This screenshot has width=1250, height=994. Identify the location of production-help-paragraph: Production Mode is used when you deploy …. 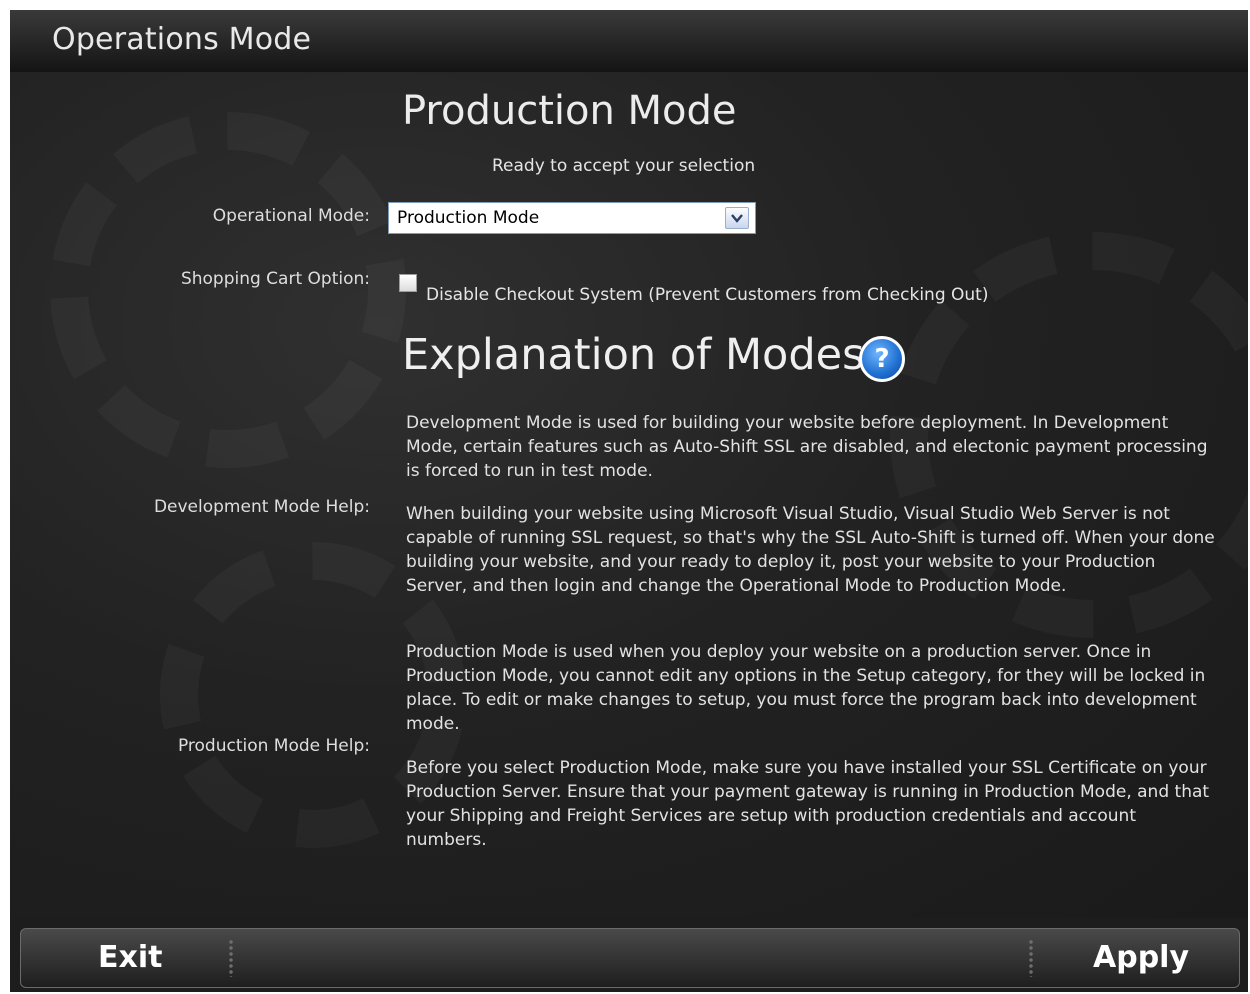
(806, 688).